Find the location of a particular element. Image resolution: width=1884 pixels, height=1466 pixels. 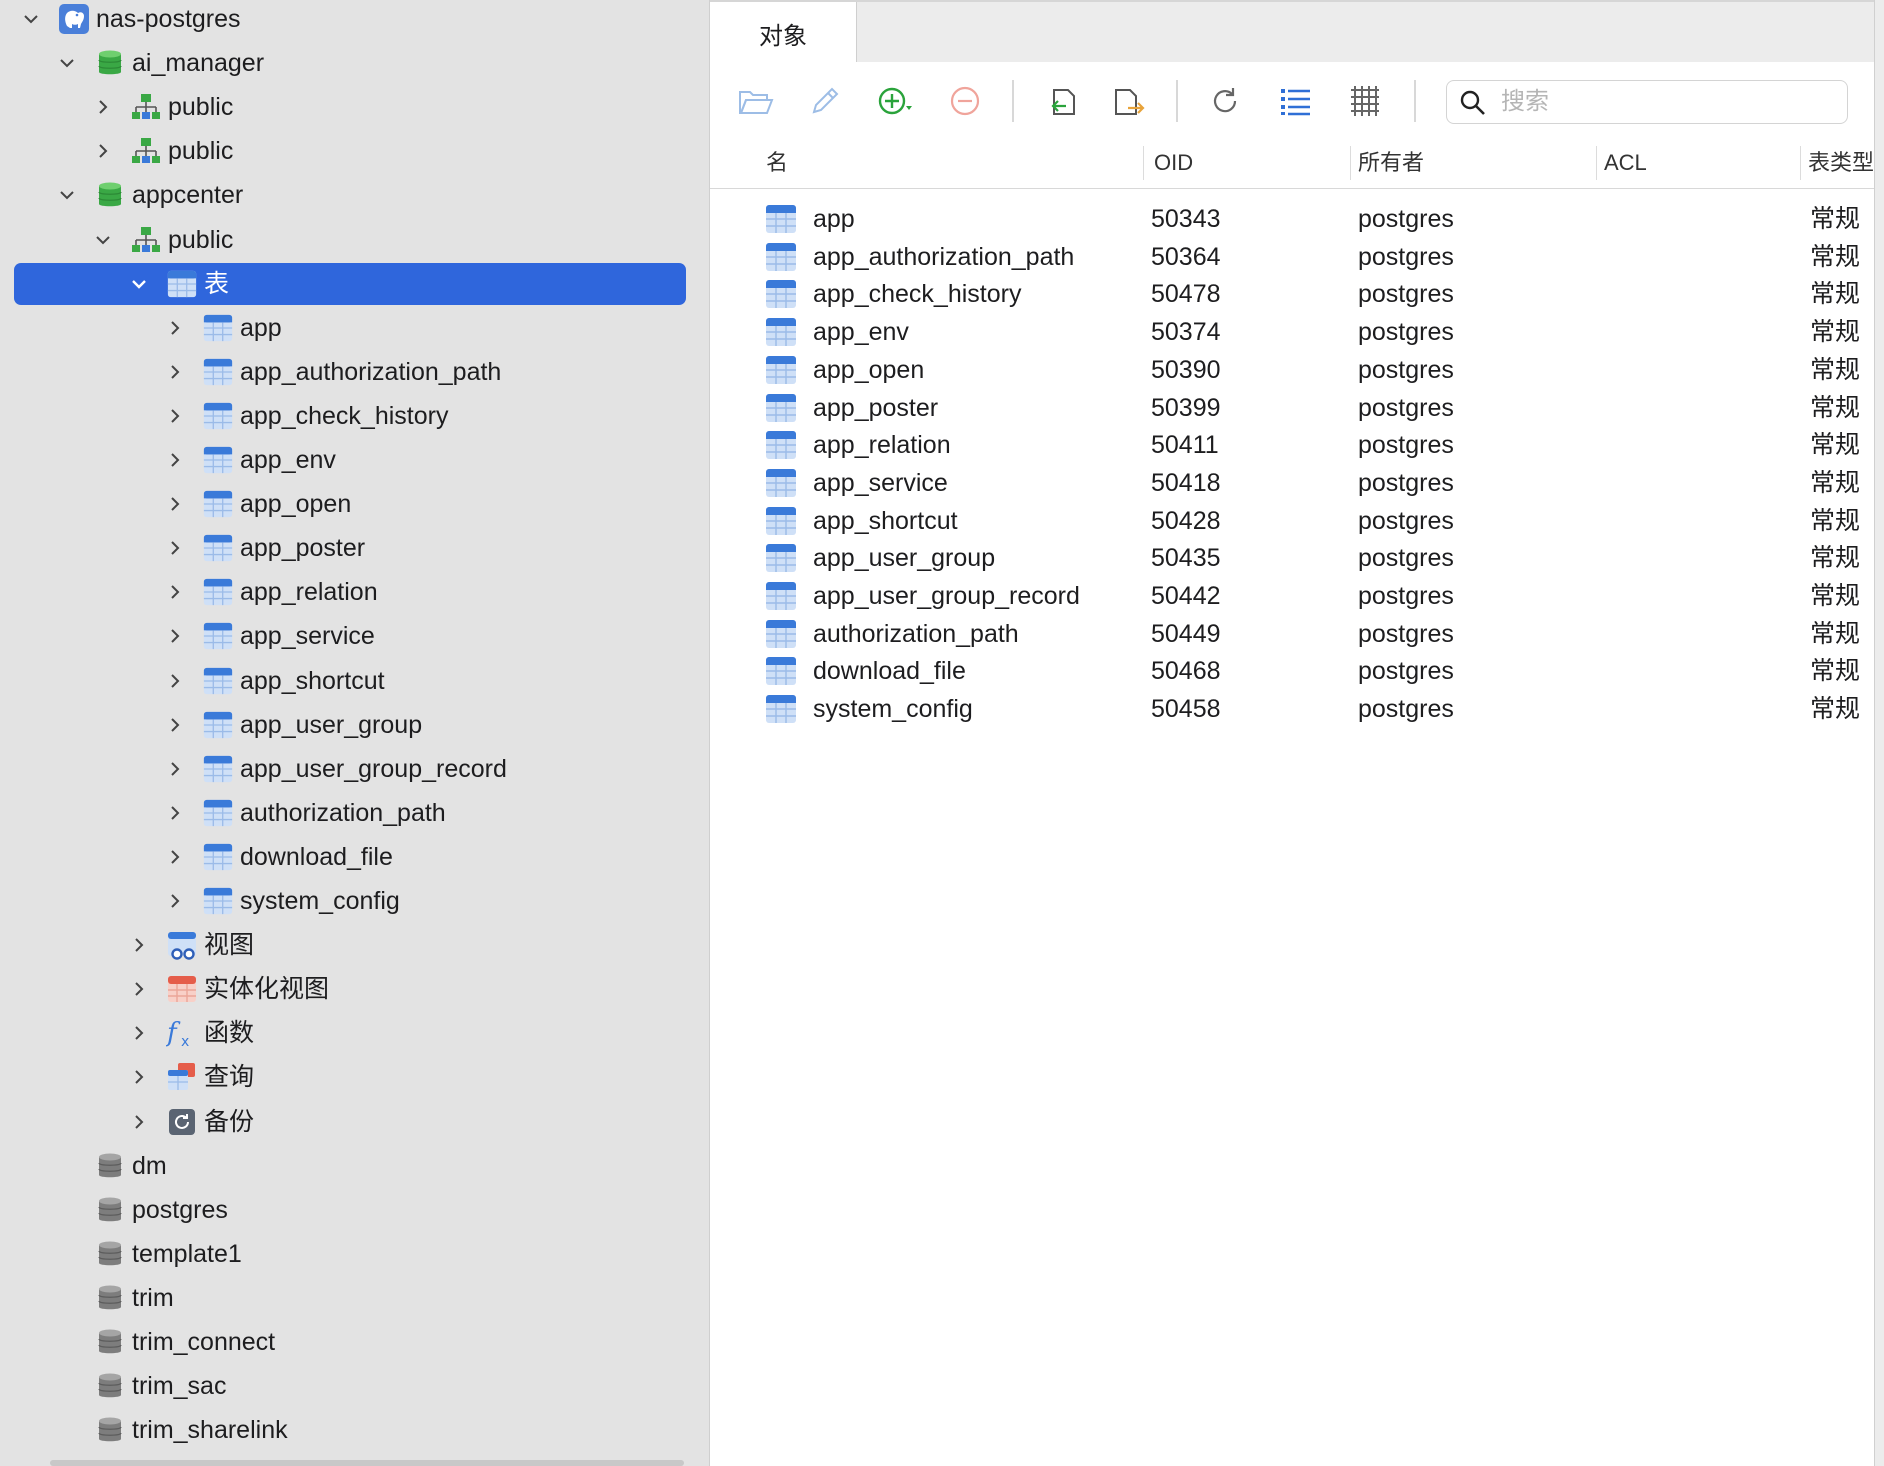

object-row: app_poster 50399 postgres 常规 is located at coordinates (1292, 408).